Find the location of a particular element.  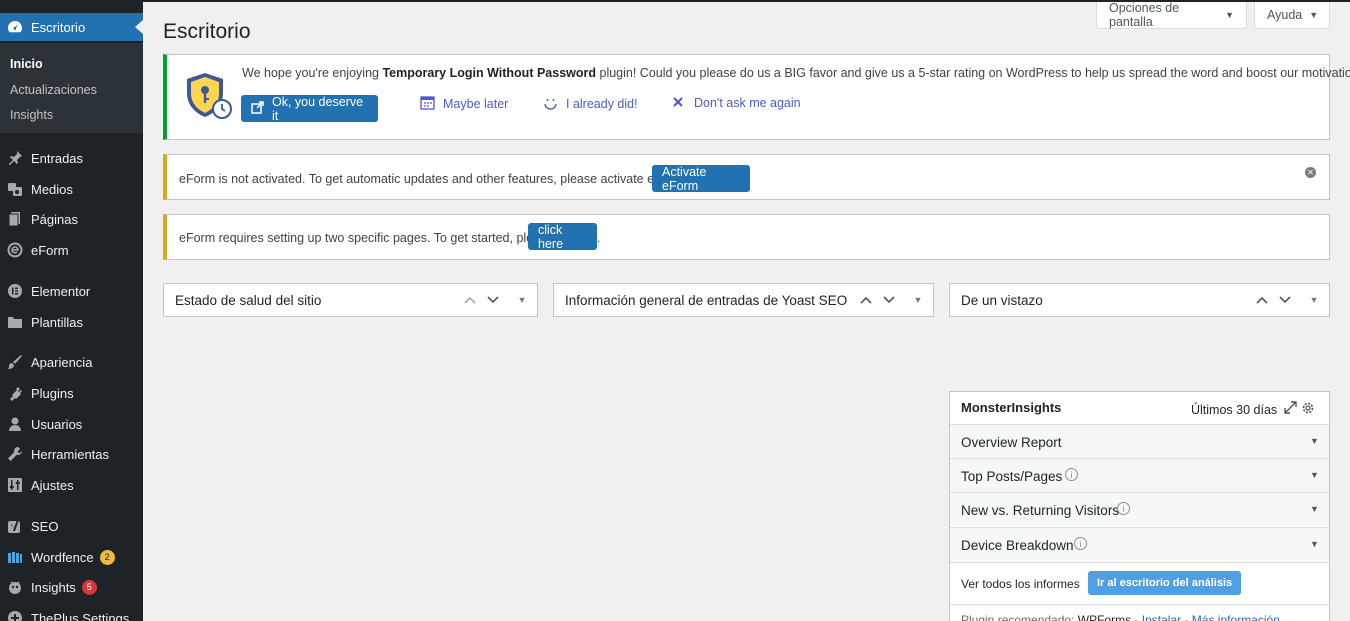

sidebar-item-wordfence: Wordfence 2 is located at coordinates (71, 557).